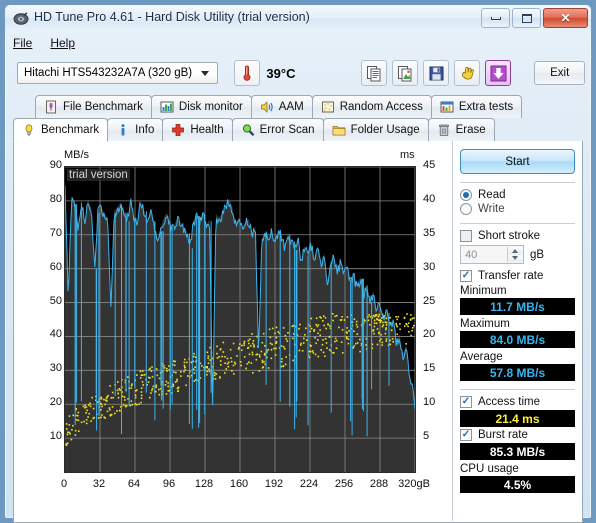 The height and width of the screenshot is (523, 596). Describe the element at coordinates (55, 198) in the screenshot. I see `y-tick-80: 80` at that location.